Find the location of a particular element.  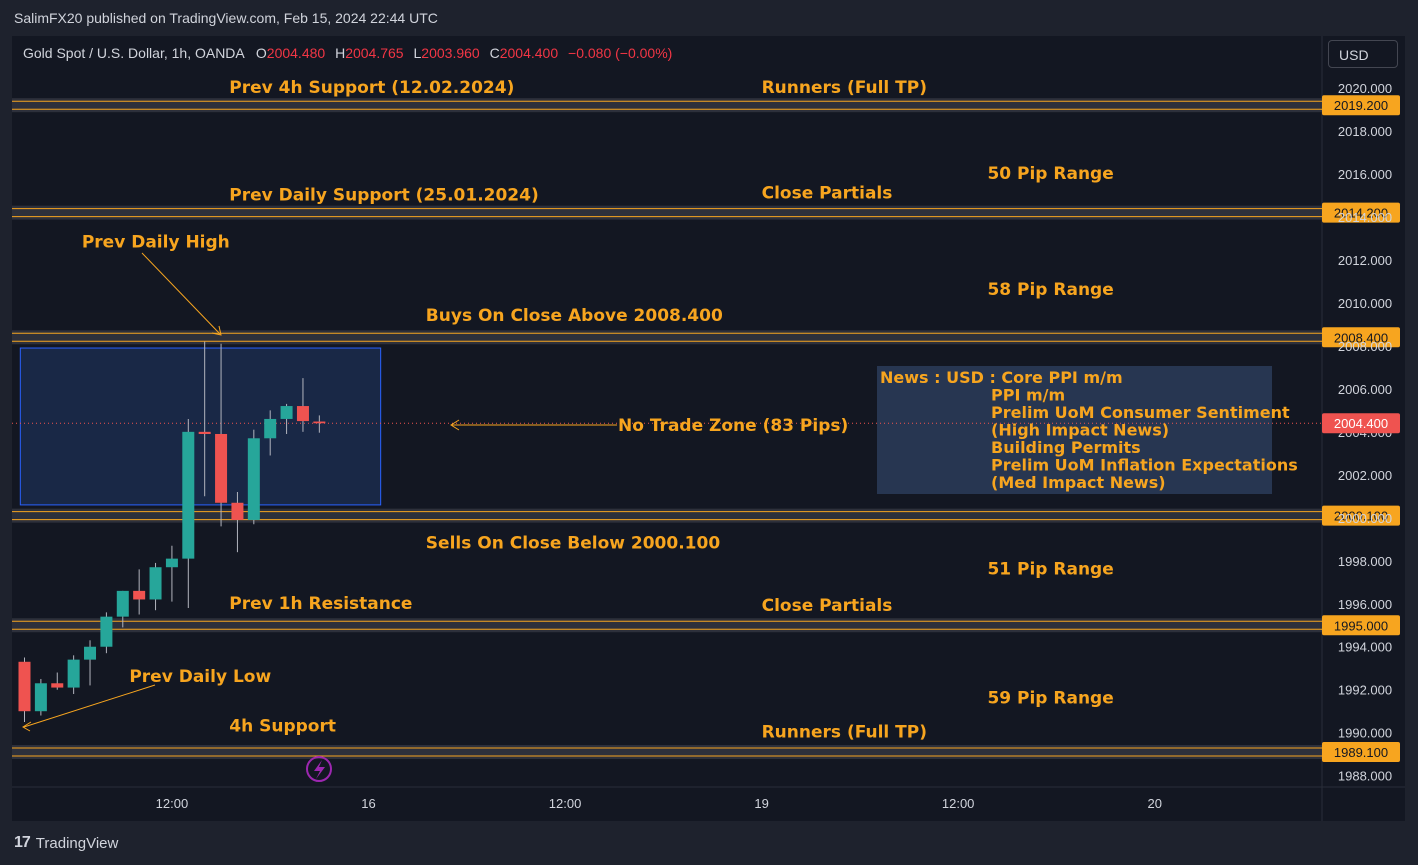

y-tick-label: 2002.000 is located at coordinates (1365, 475).